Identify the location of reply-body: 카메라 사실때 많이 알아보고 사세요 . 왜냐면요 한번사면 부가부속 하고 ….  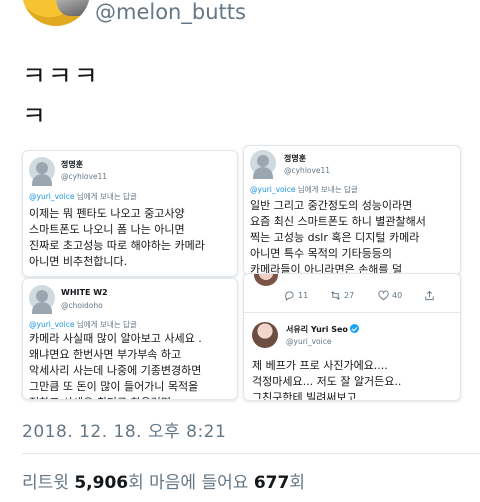
(115, 365).